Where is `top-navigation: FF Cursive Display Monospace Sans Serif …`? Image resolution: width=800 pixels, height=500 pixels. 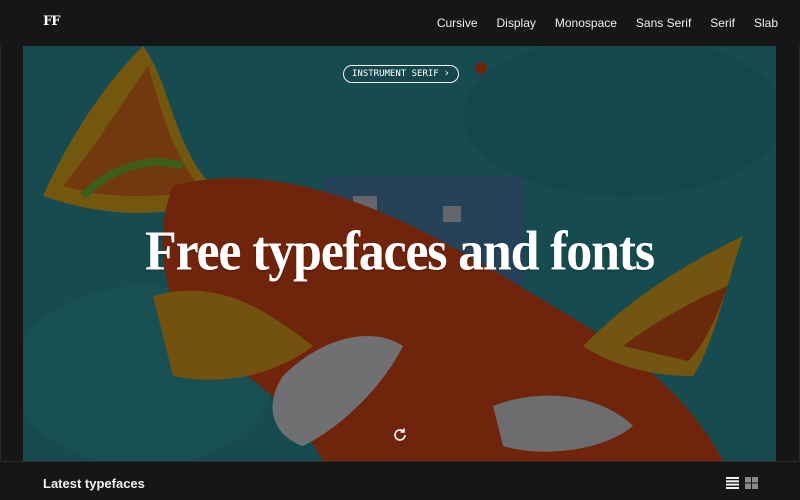
top-navigation: FF Cursive Display Monospace Sans Serif … is located at coordinates (400, 23).